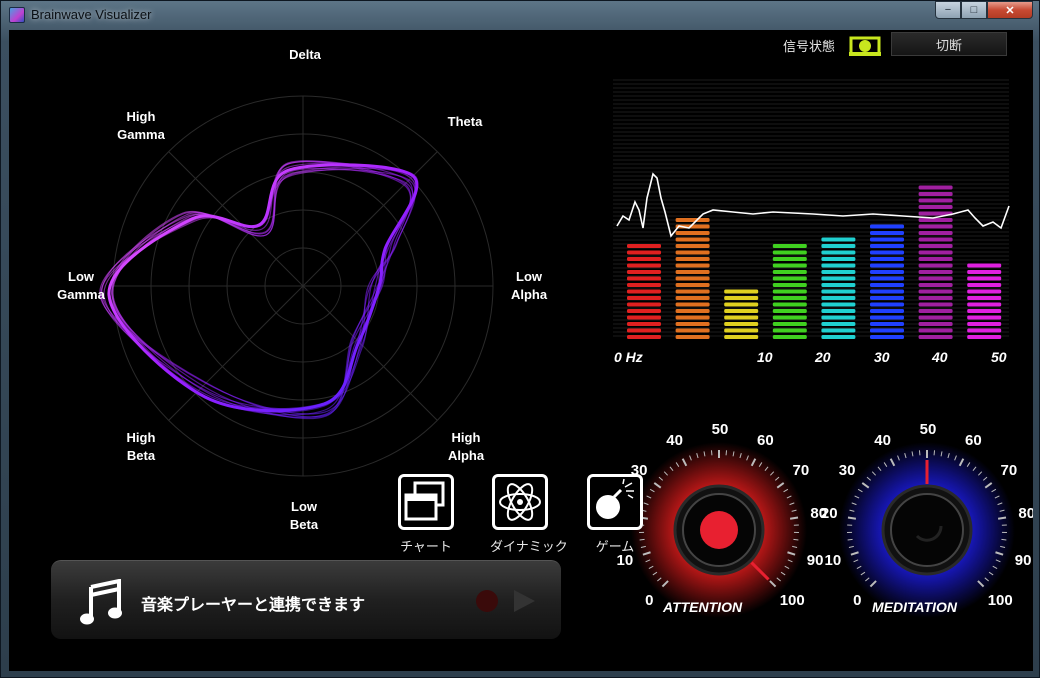 This screenshot has width=1040, height=678. What do you see at coordinates (426, 546) in the screenshot?
I see `nav-chart-label: チャート` at bounding box center [426, 546].